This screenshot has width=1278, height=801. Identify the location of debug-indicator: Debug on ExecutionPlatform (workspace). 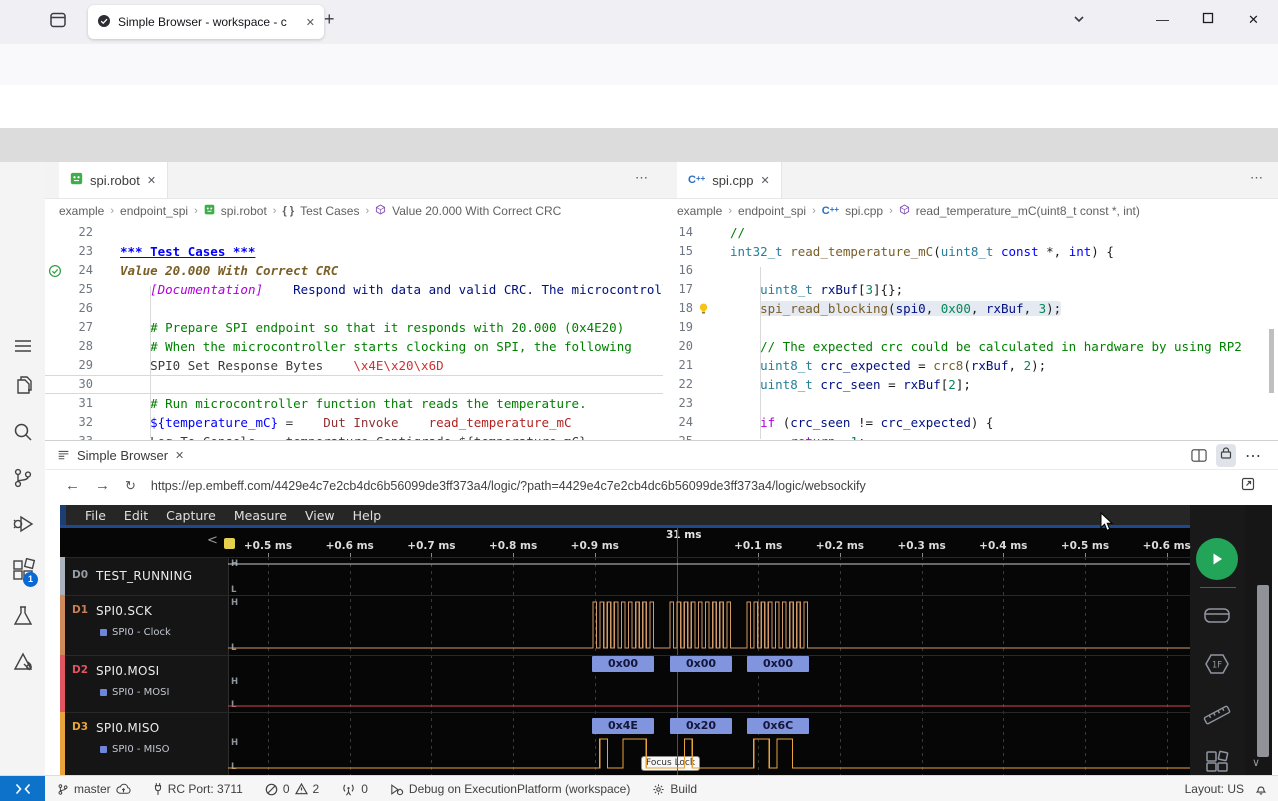
(510, 789).